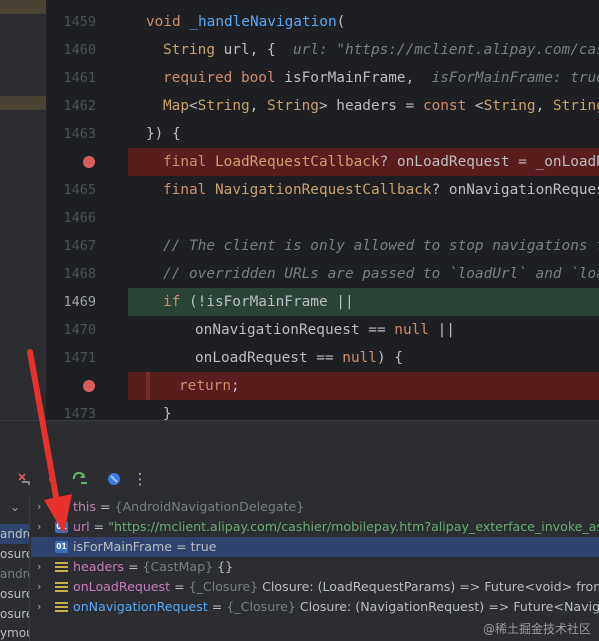 The image size is (599, 641). I want to click on variable-row: › headers = {CastMap} {}, so click(315, 567).